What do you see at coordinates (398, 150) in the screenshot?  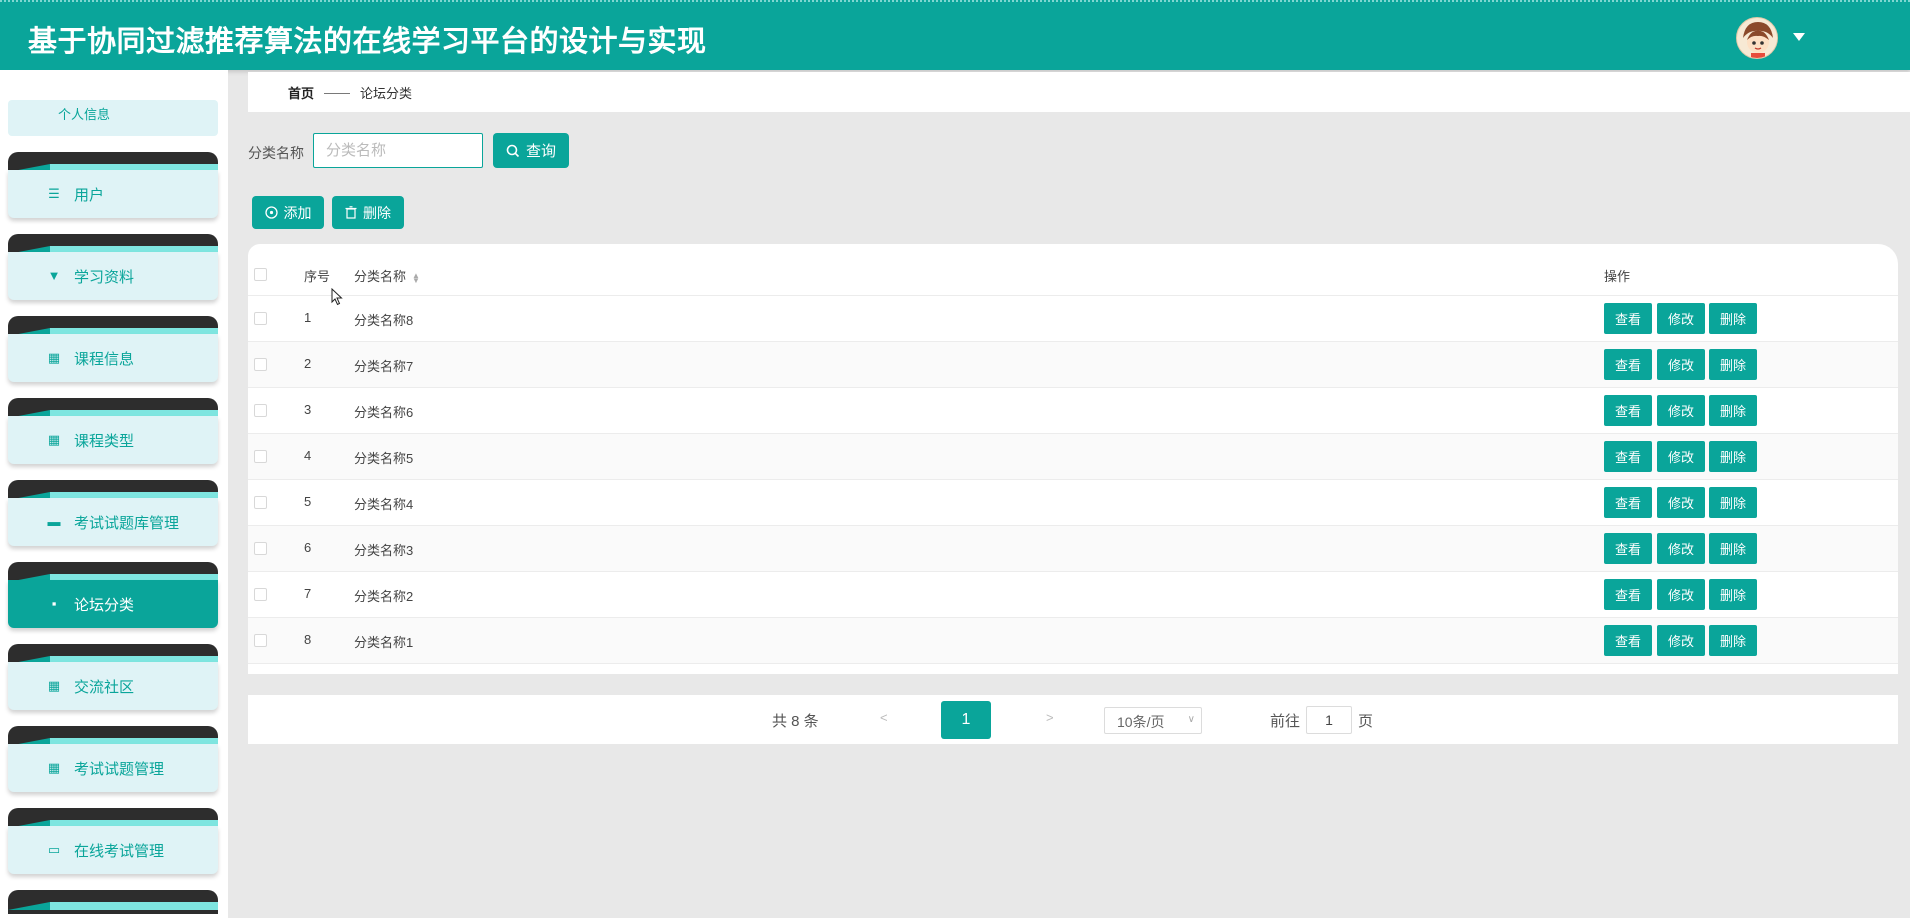 I see `category-name-search-input` at bounding box center [398, 150].